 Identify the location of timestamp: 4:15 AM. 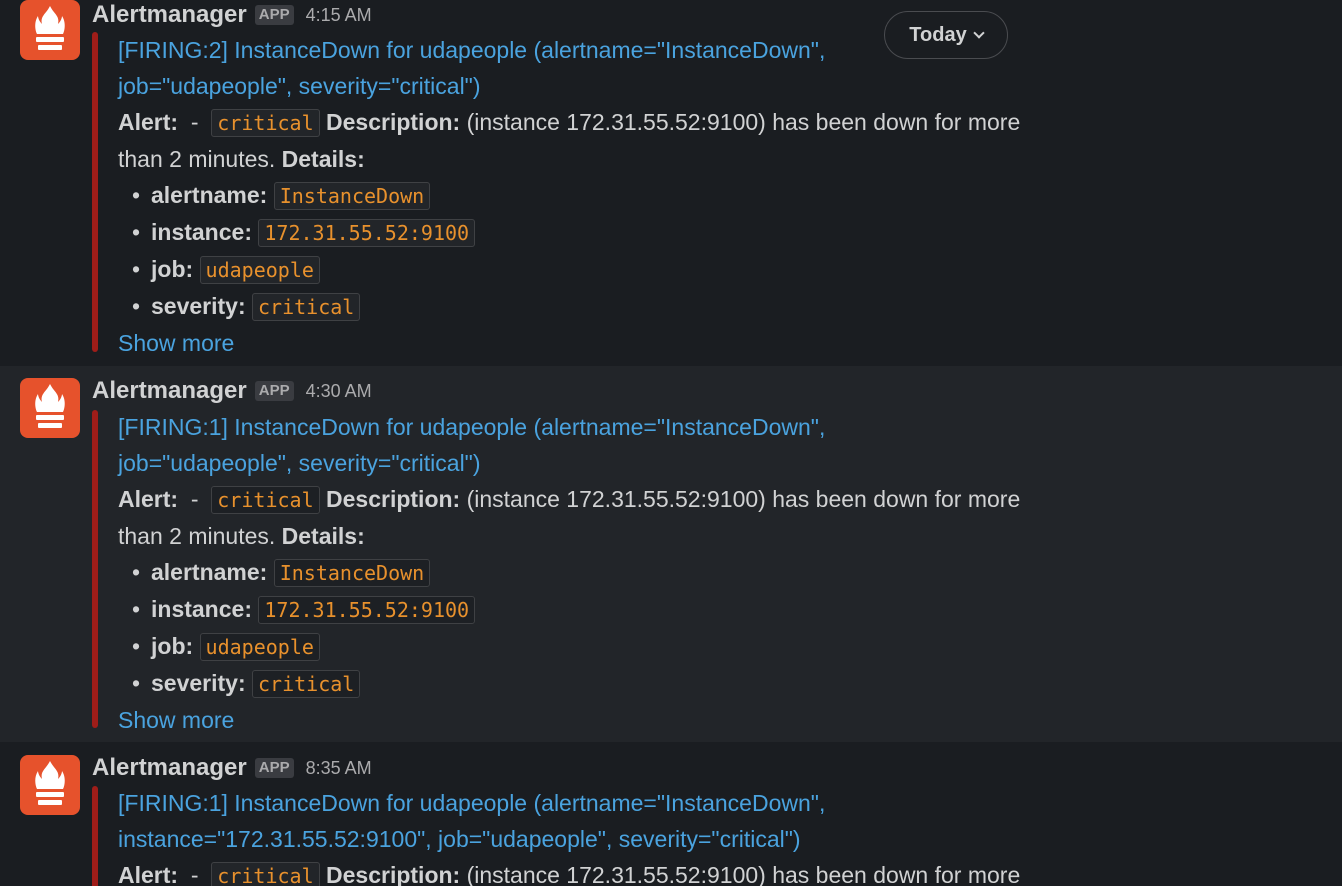
(339, 15).